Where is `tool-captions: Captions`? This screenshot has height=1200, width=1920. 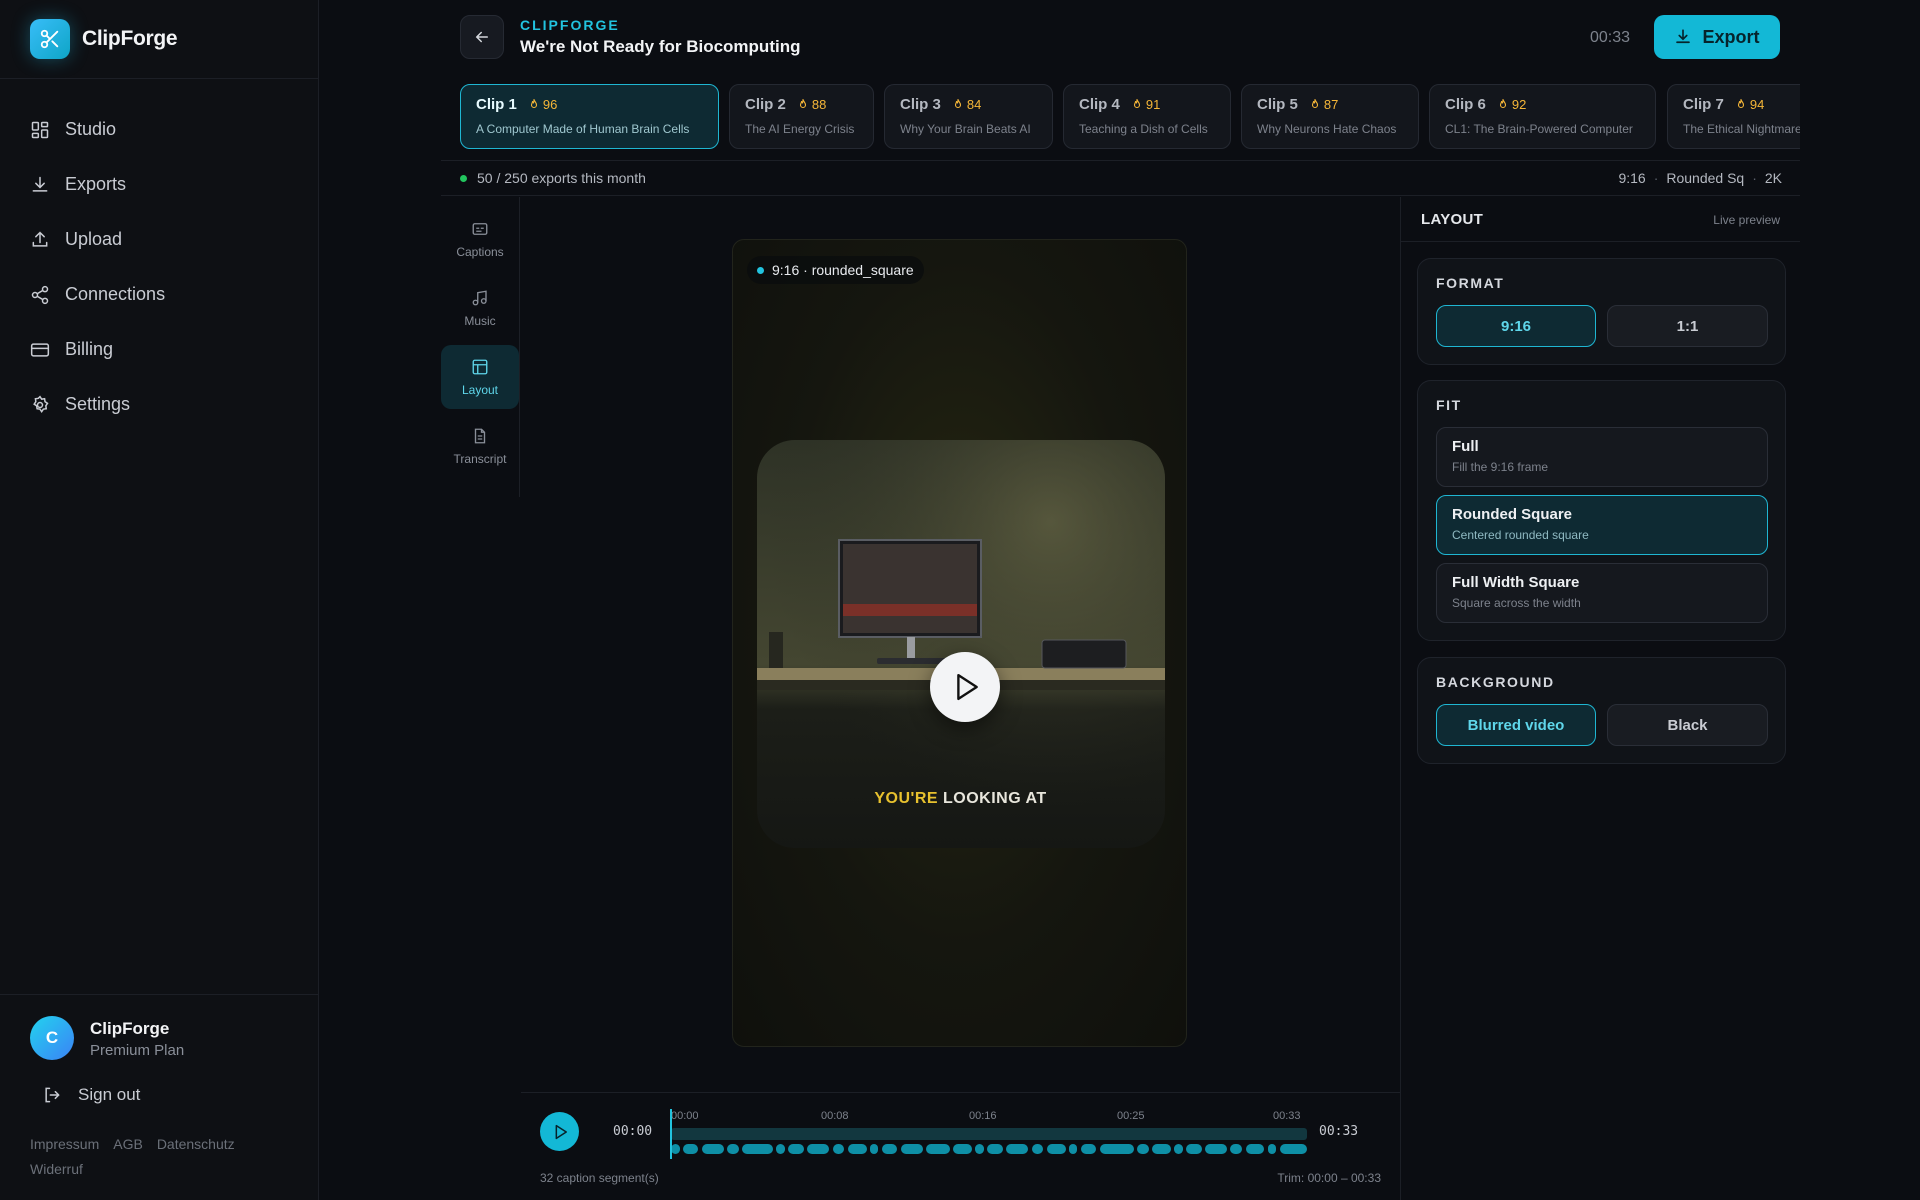
tool-captions: Captions is located at coordinates (480, 239).